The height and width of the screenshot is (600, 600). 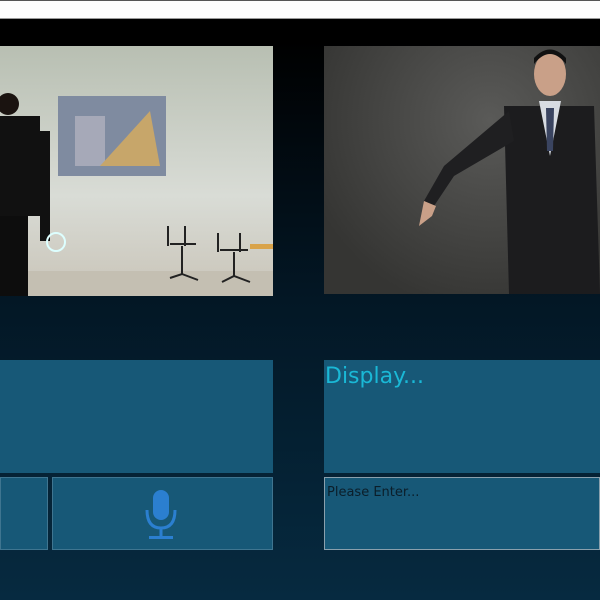 I want to click on person, so click(x=33, y=194).